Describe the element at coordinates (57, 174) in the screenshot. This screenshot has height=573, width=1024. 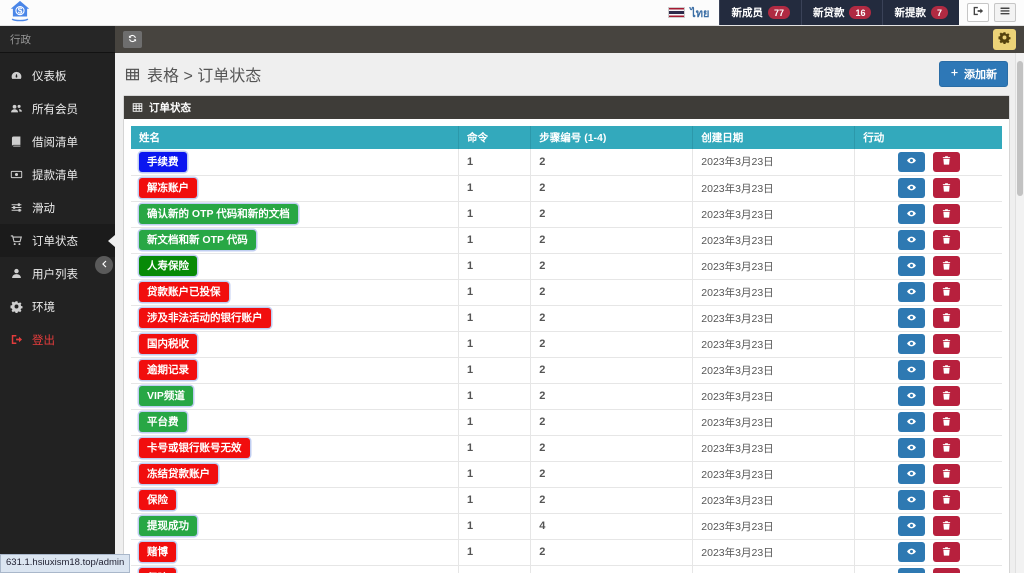
I see `sidebar-item-withdrawals: 提款清单` at that location.